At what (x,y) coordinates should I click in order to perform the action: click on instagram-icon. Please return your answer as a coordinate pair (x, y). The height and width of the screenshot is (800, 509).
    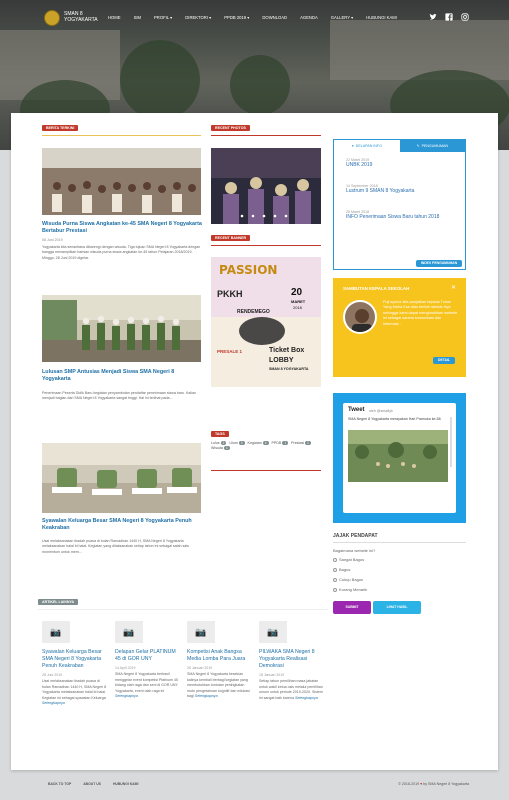
    Looking at the image, I should click on (465, 17).